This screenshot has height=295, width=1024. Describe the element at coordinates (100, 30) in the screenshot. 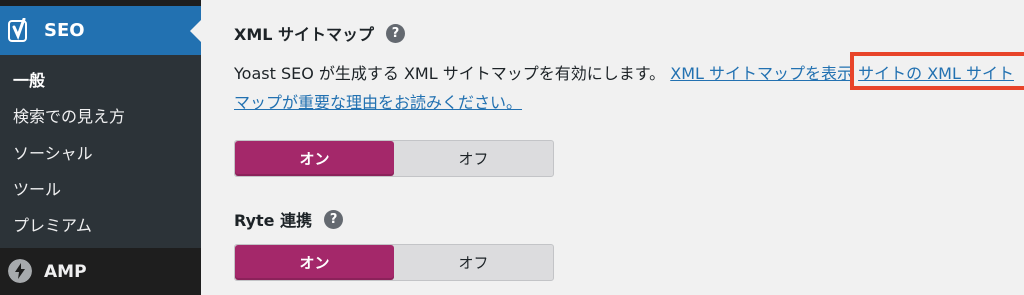

I see `sidebar-item-seo: SEO` at that location.